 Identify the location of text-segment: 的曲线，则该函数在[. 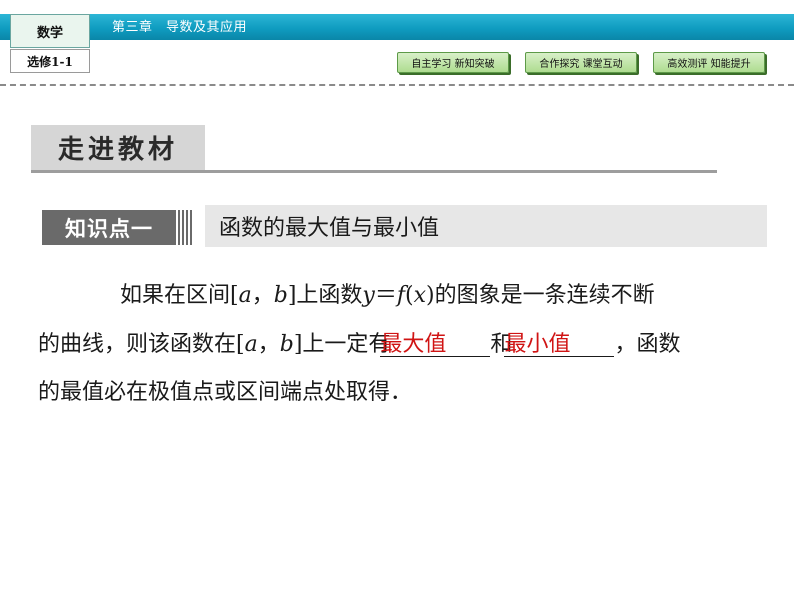
(141, 344).